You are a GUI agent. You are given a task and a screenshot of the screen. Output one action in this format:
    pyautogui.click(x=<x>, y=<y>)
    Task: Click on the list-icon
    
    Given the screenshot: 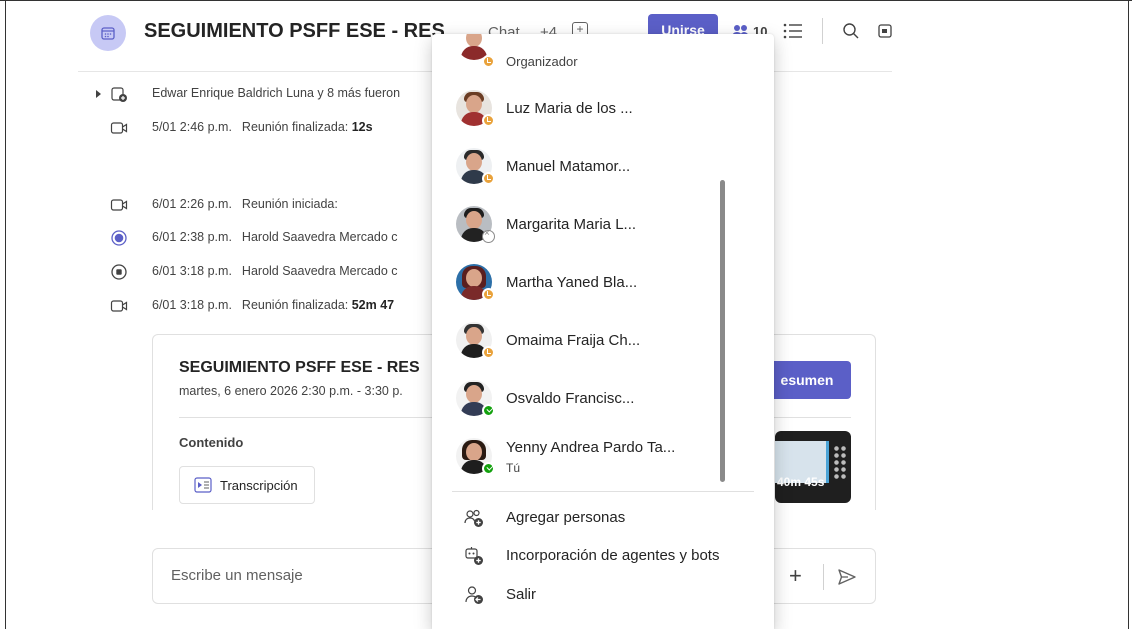 What is the action you would take?
    pyautogui.click(x=793, y=31)
    